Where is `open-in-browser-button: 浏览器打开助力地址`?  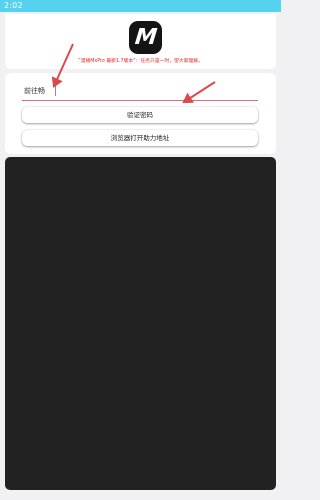
open-in-browser-button: 浏览器打开助力地址 is located at coordinates (140, 138).